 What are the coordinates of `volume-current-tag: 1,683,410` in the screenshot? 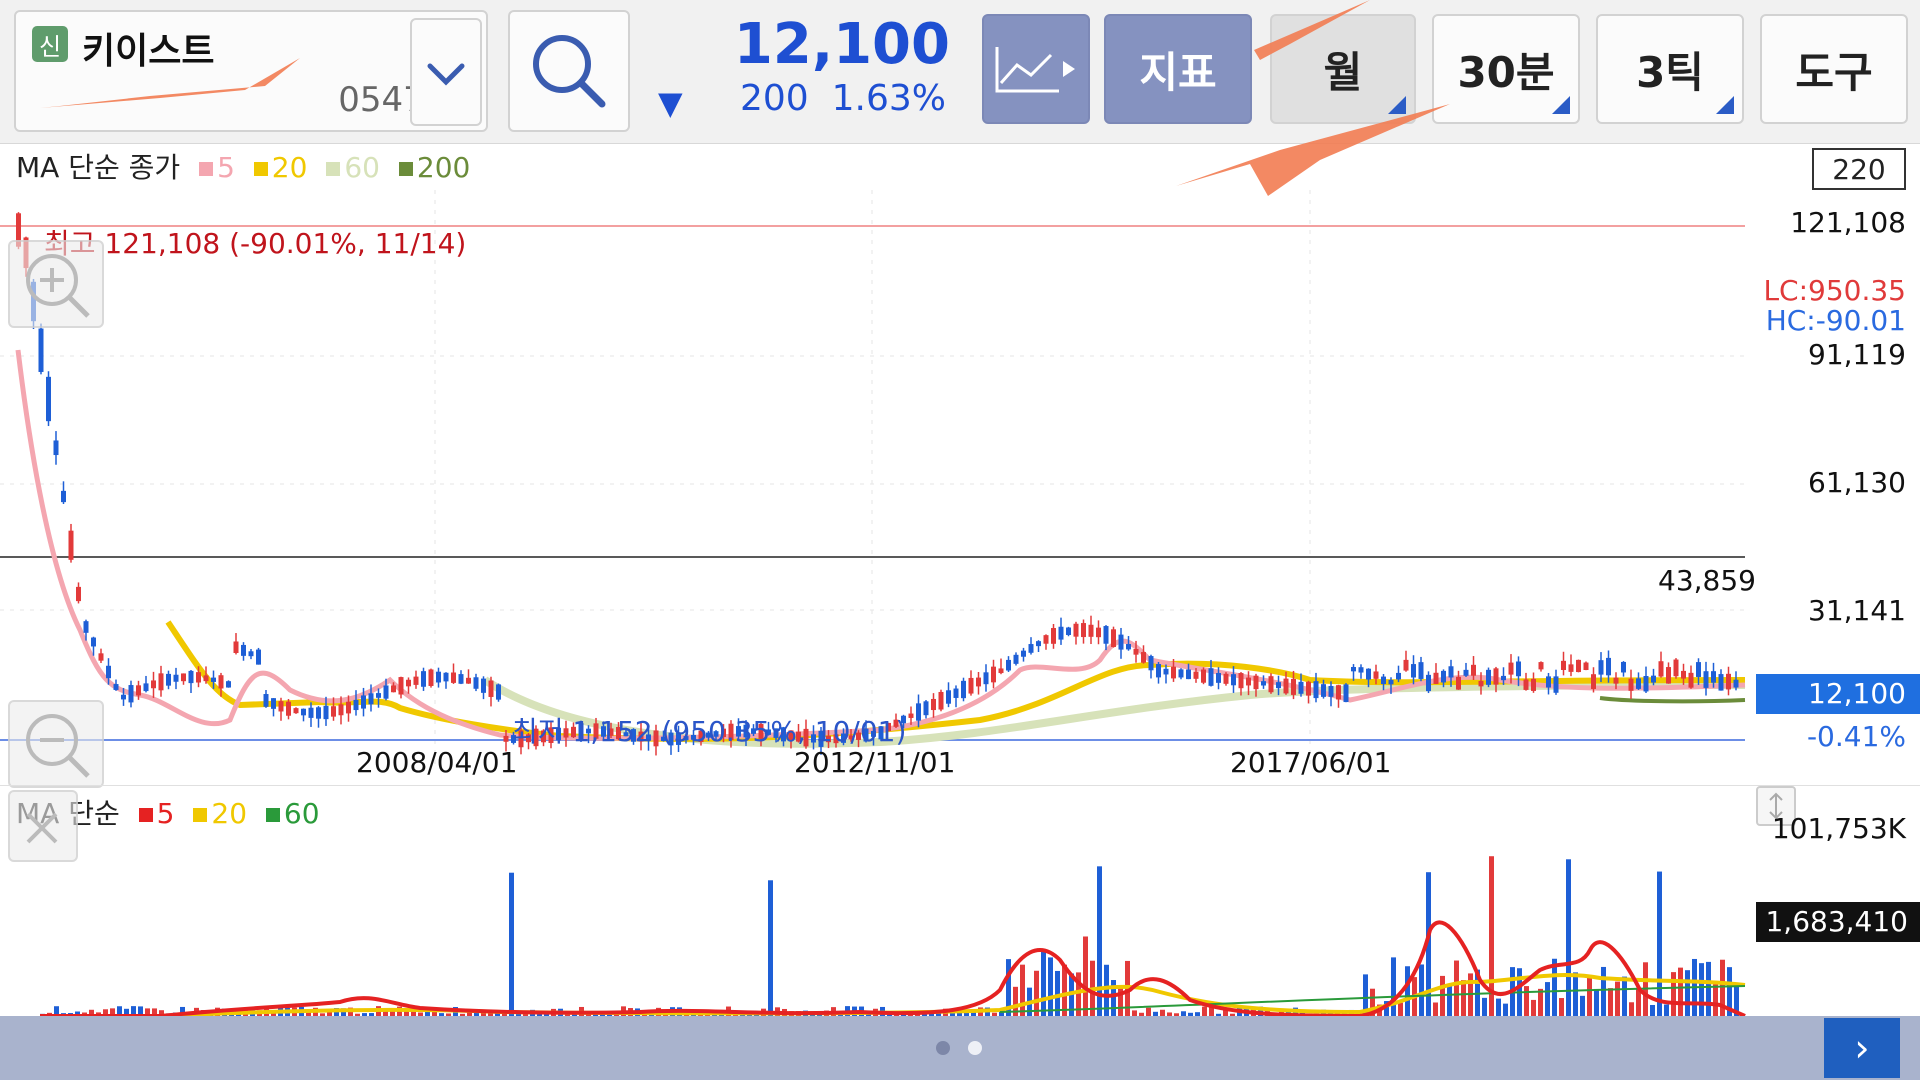 It's located at (1838, 922).